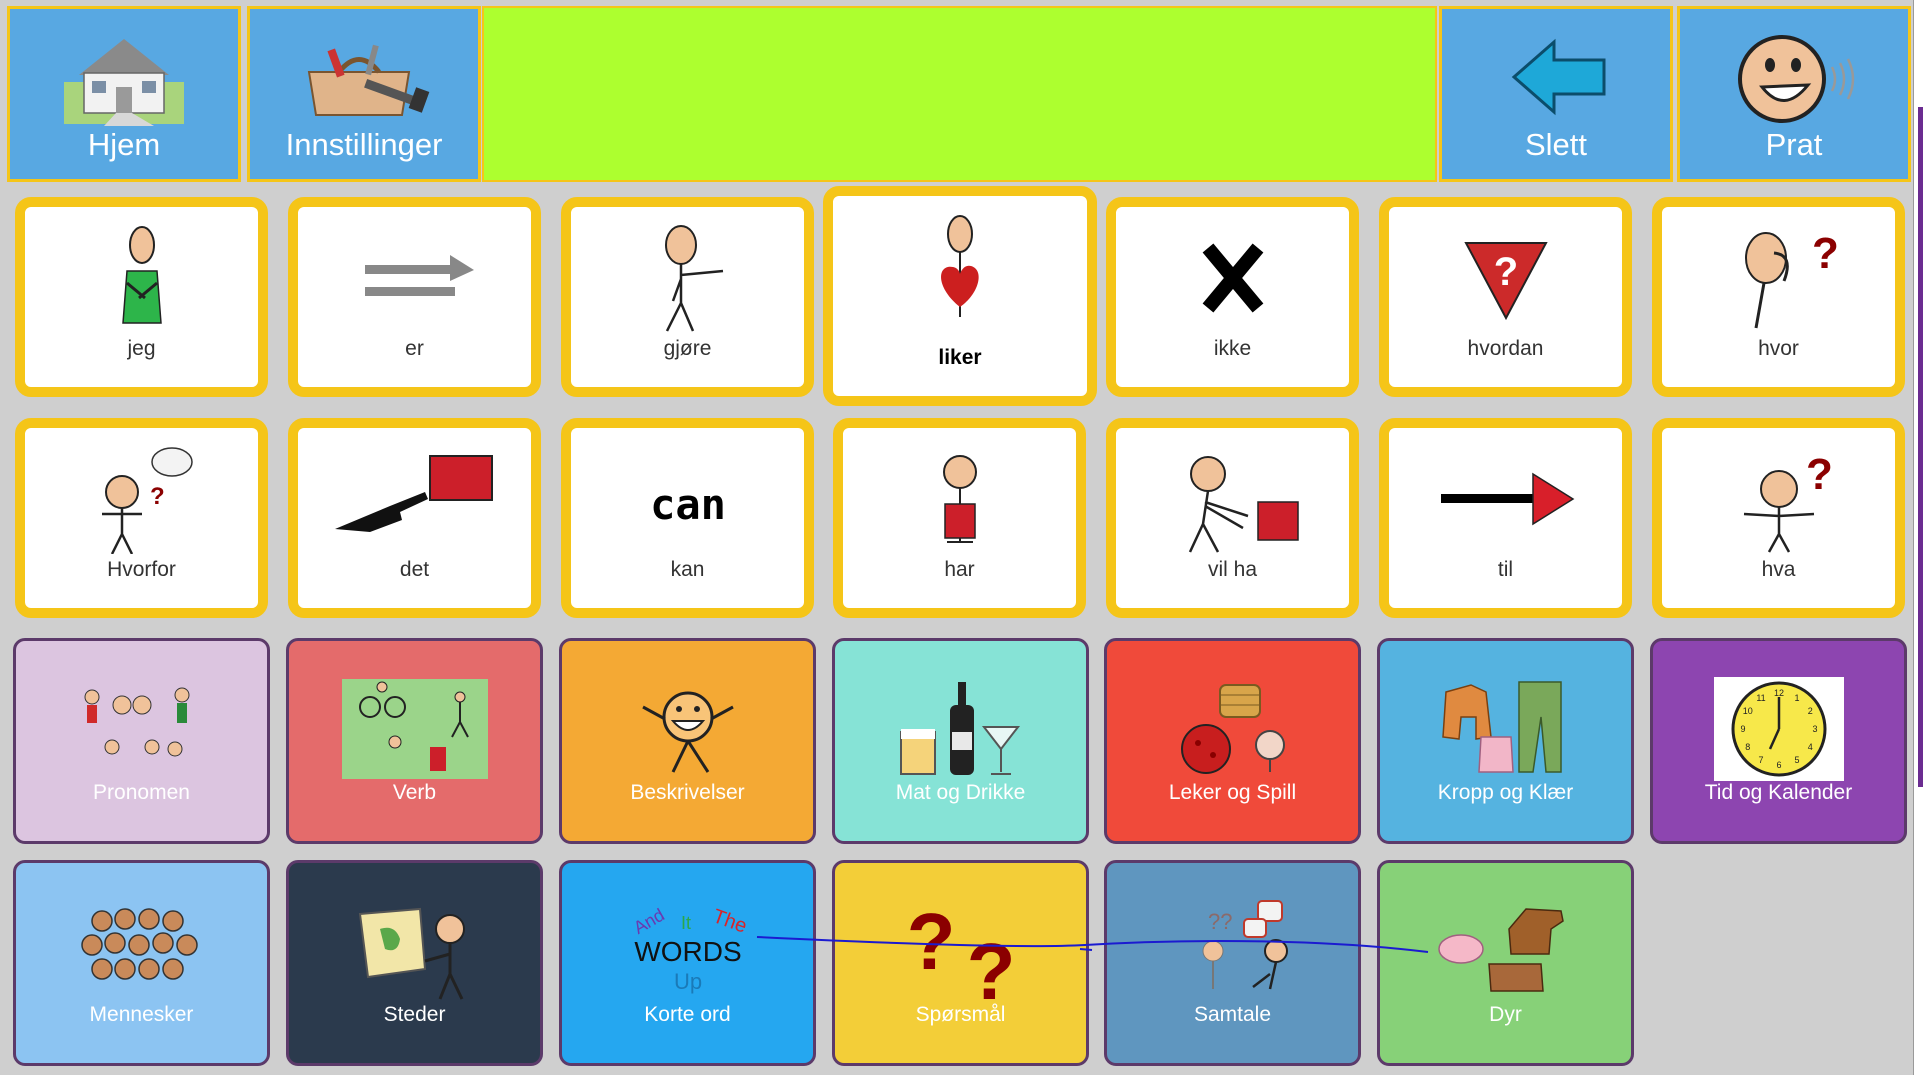 This screenshot has width=1927, height=1080. I want to click on word-and: And, so click(649, 921).